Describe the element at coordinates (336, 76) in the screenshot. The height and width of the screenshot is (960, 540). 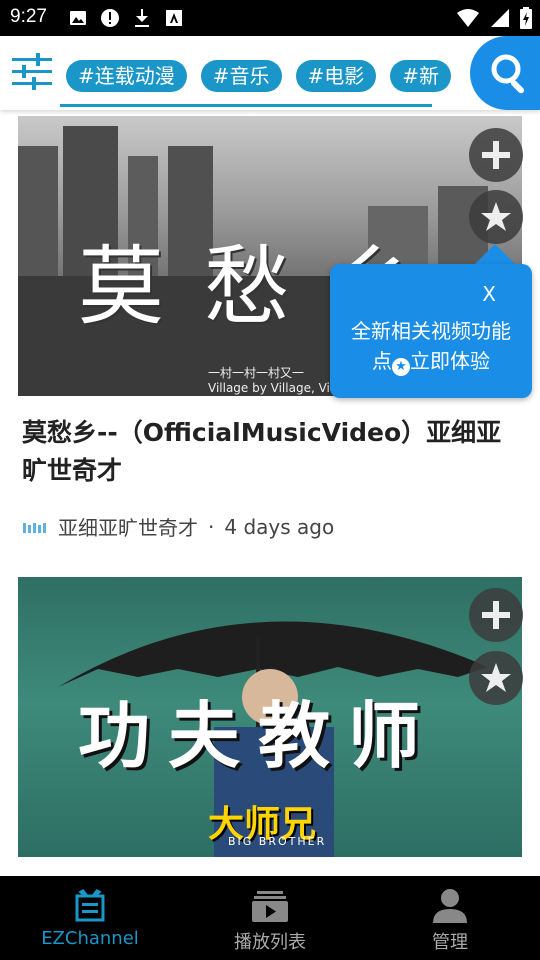
I see `tag-movie: #电影` at that location.